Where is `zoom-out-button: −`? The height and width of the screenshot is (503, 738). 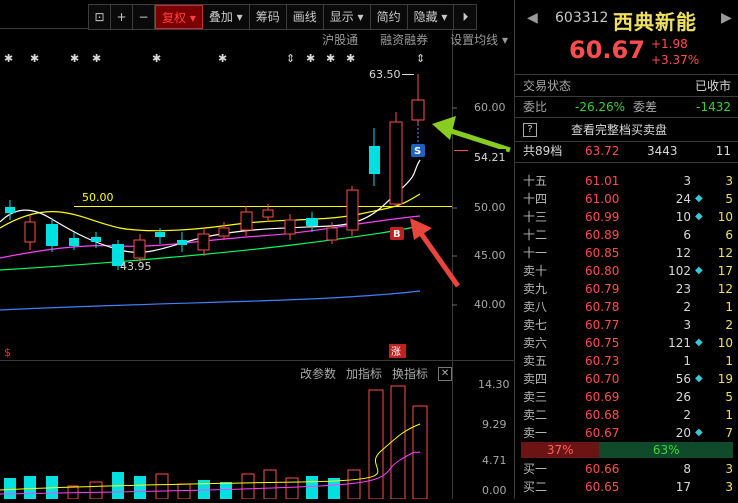
zoom-out-button: − is located at coordinates (144, 17).